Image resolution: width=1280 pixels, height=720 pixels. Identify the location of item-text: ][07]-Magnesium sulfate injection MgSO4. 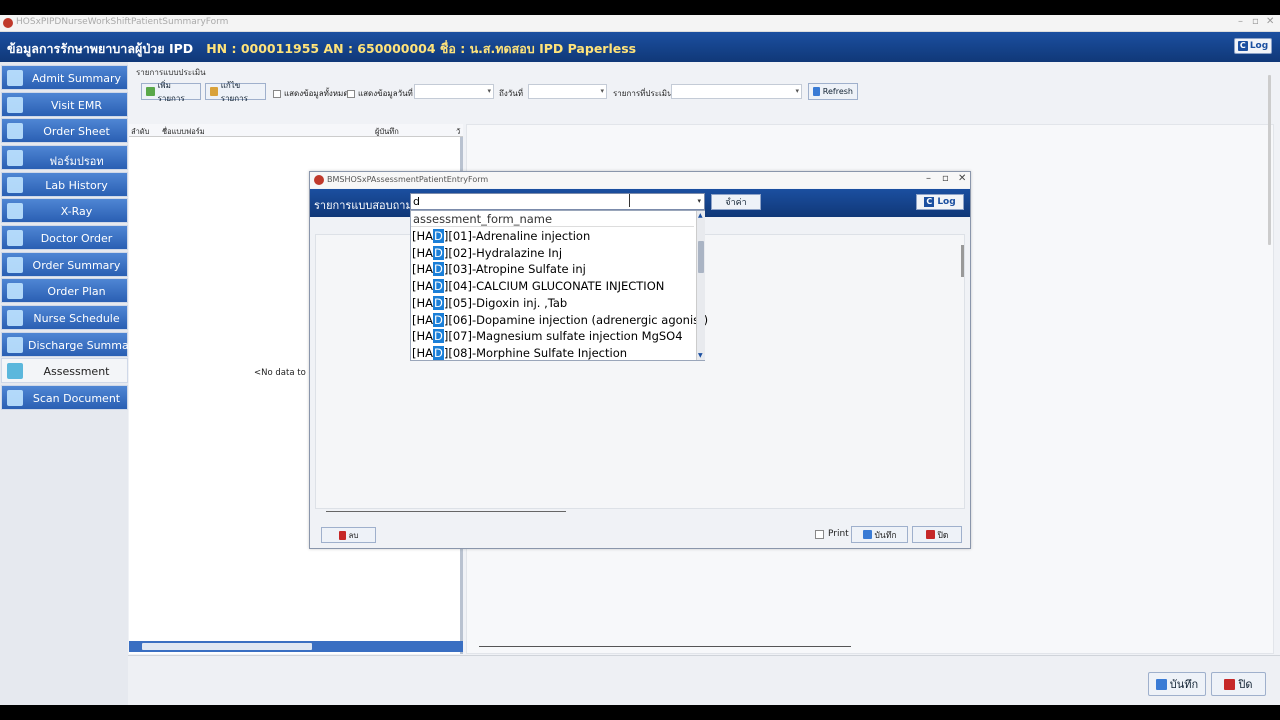
(563, 336).